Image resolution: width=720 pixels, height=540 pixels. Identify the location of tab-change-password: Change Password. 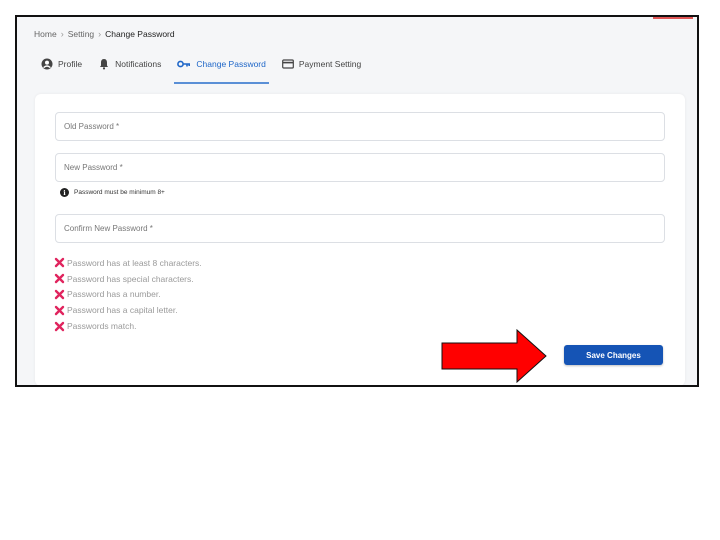
(221, 69).